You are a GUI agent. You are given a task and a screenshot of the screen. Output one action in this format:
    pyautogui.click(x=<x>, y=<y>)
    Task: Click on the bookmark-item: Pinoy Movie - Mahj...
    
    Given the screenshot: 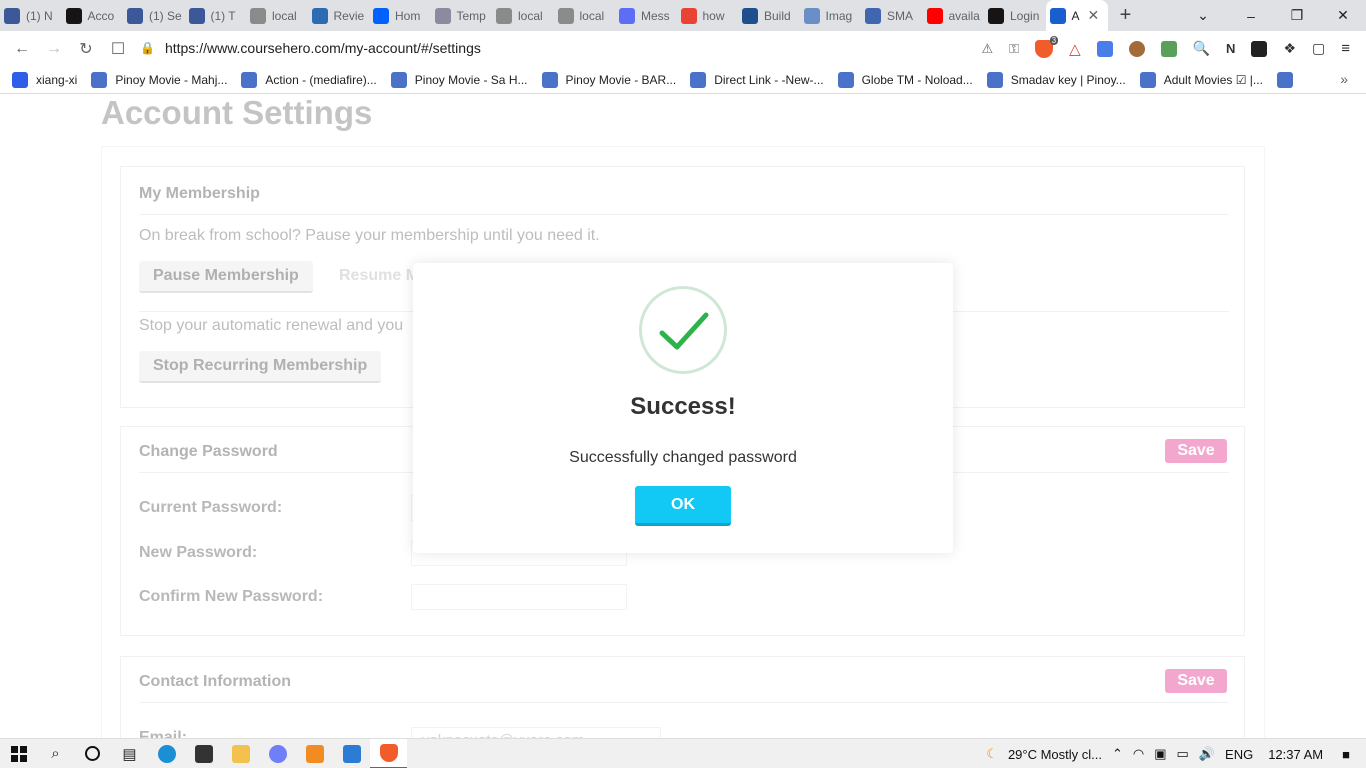 What is the action you would take?
    pyautogui.click(x=159, y=79)
    